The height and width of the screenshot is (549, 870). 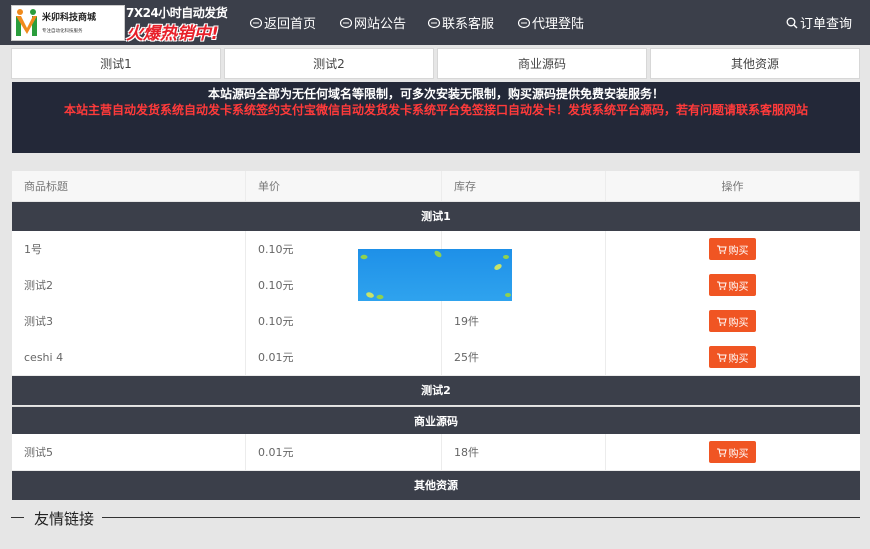 What do you see at coordinates (524, 186) in the screenshot?
I see `header-stock: 库存` at bounding box center [524, 186].